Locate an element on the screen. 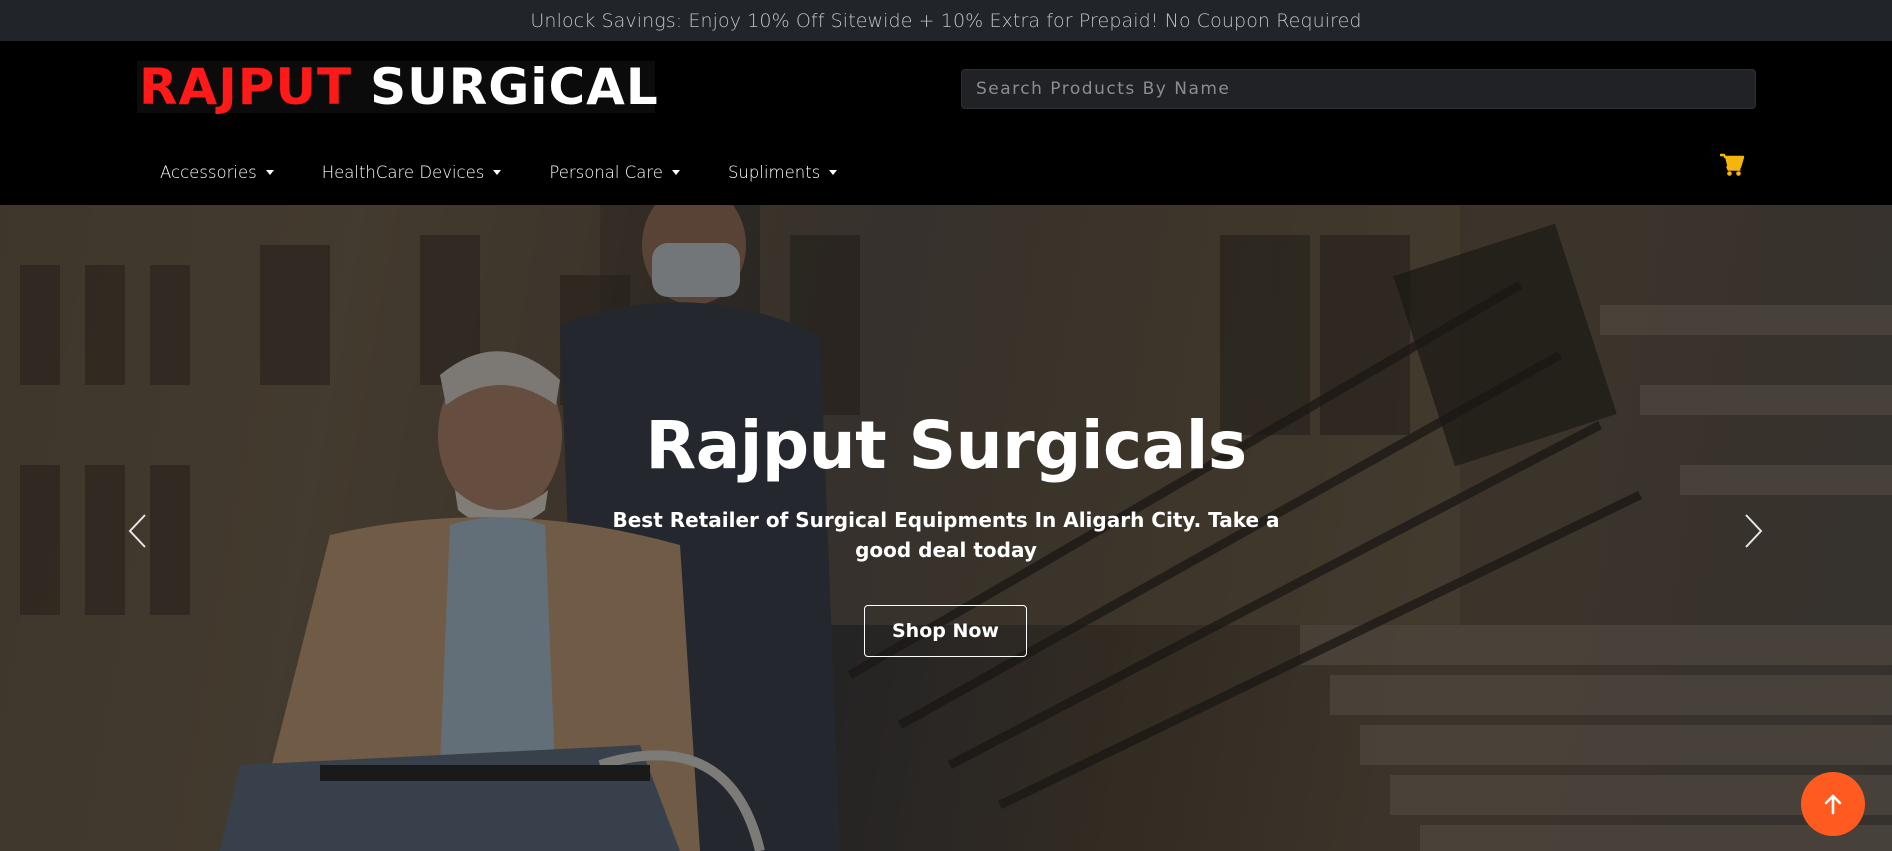  logo-text-rajput: RAJPUT is located at coordinates (246, 87).